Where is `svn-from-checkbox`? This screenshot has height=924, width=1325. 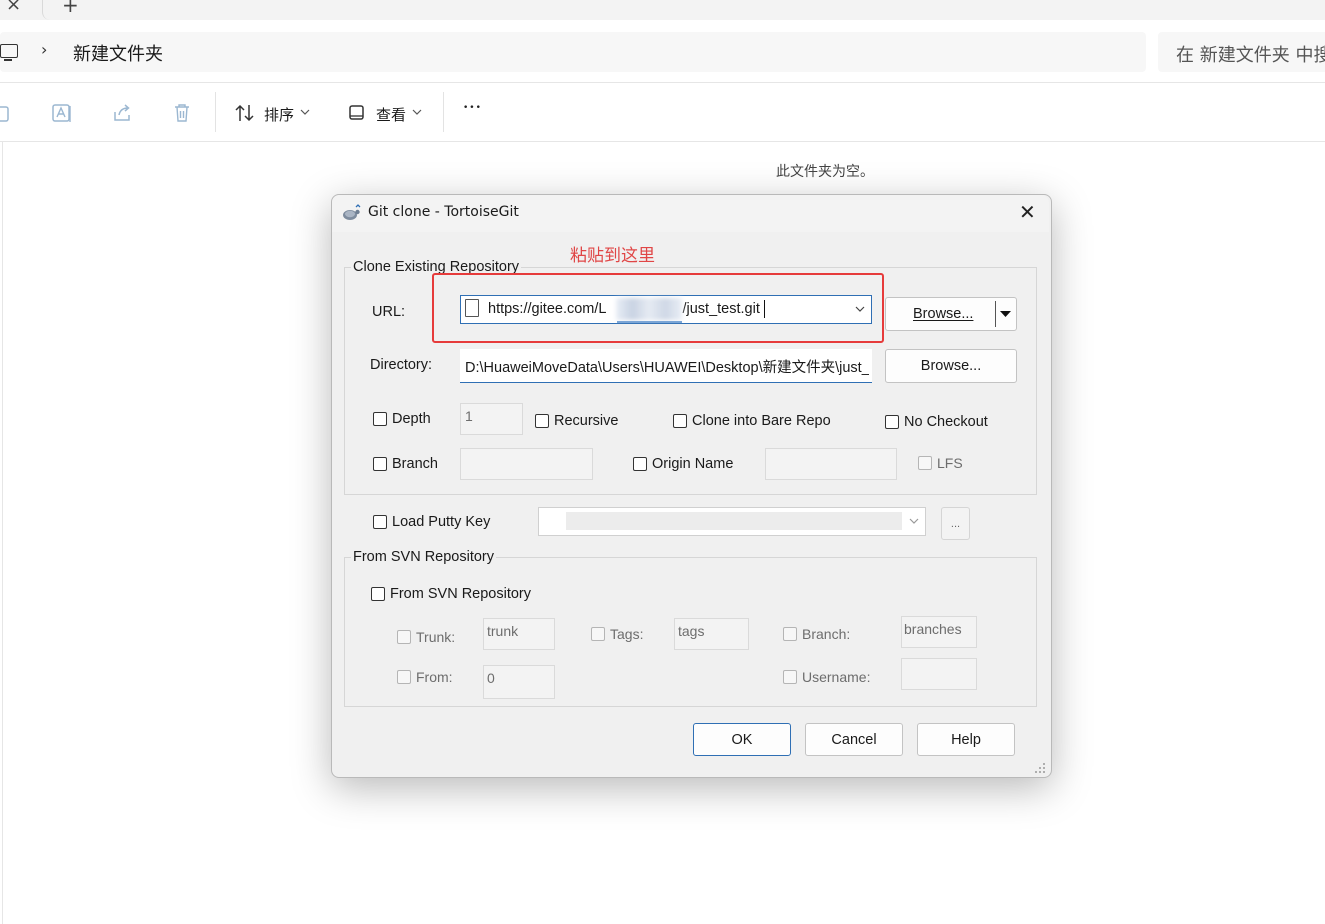
svn-from-checkbox is located at coordinates (404, 677).